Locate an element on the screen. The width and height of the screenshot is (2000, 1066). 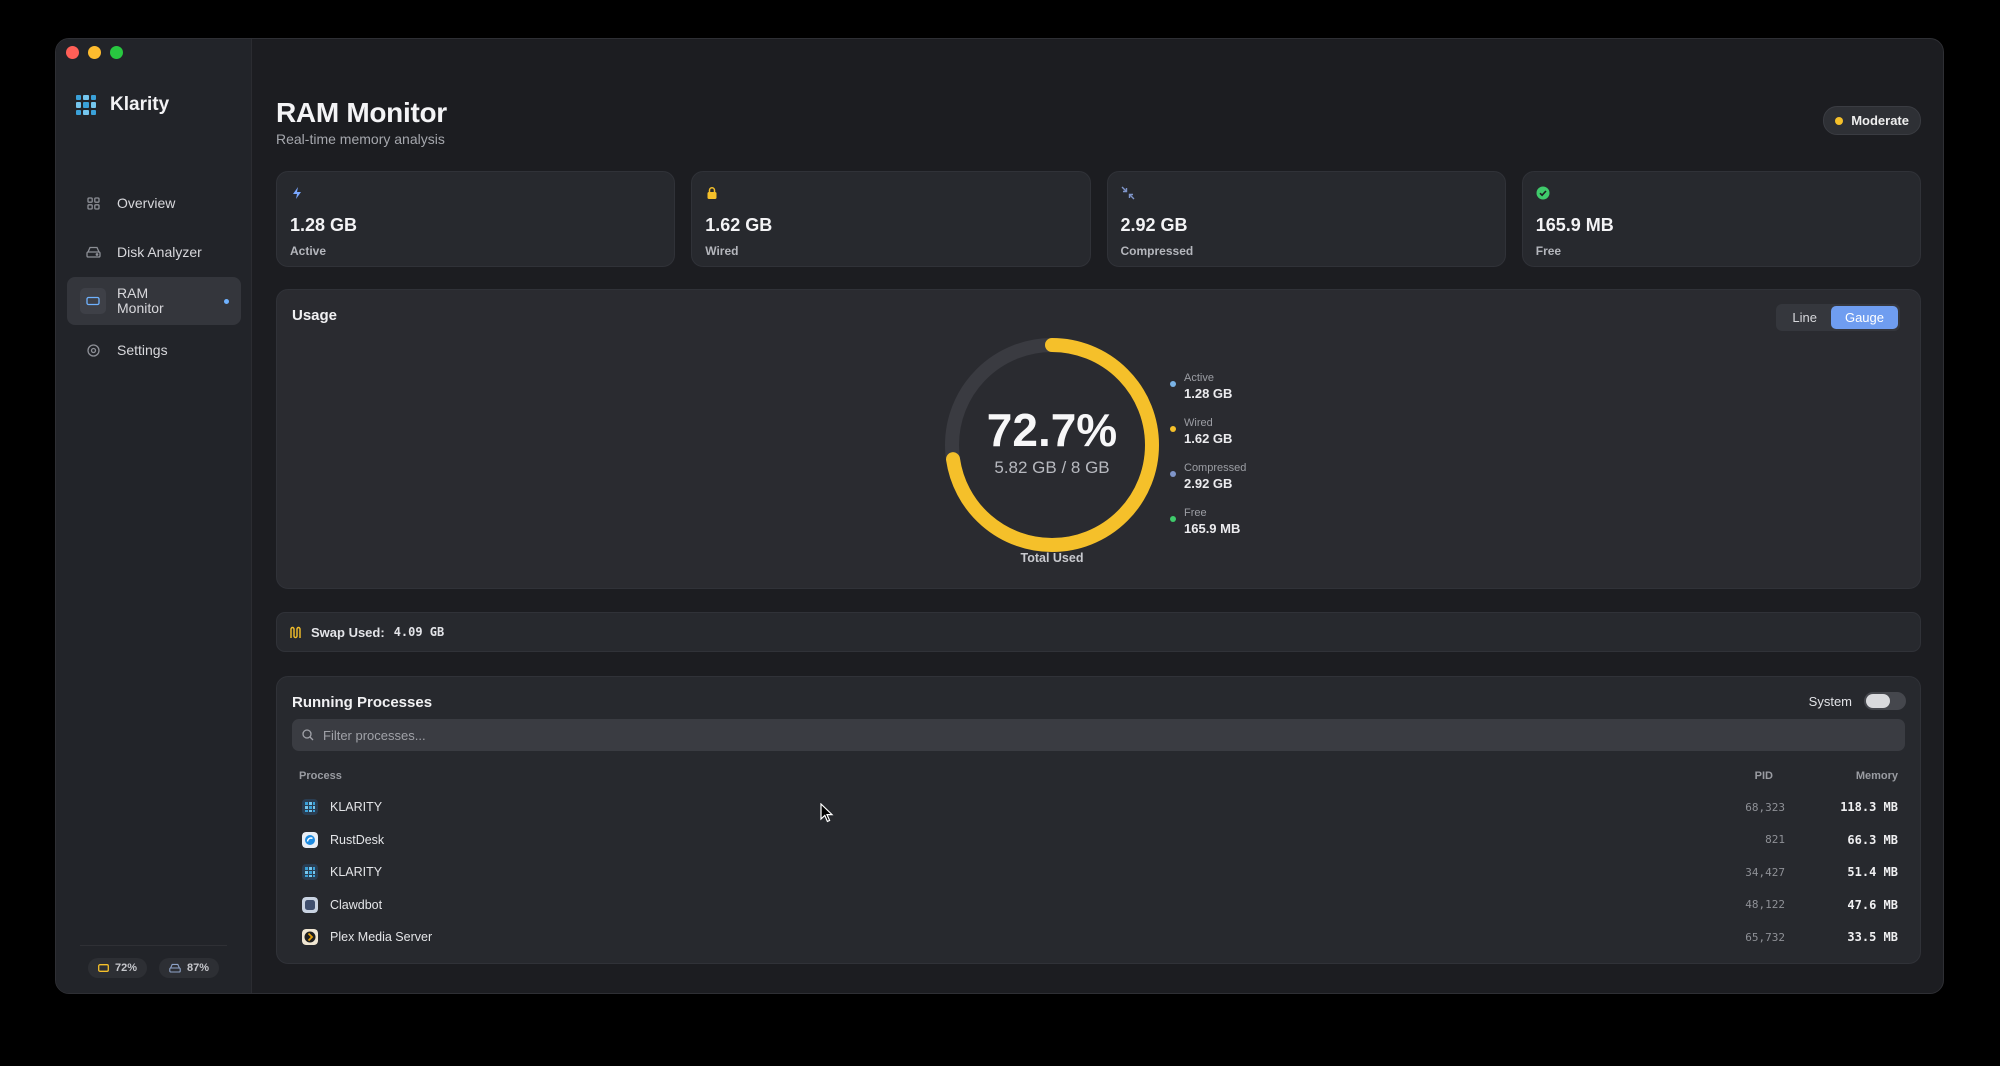
legend-value: 2.92 GB is located at coordinates (1208, 483).